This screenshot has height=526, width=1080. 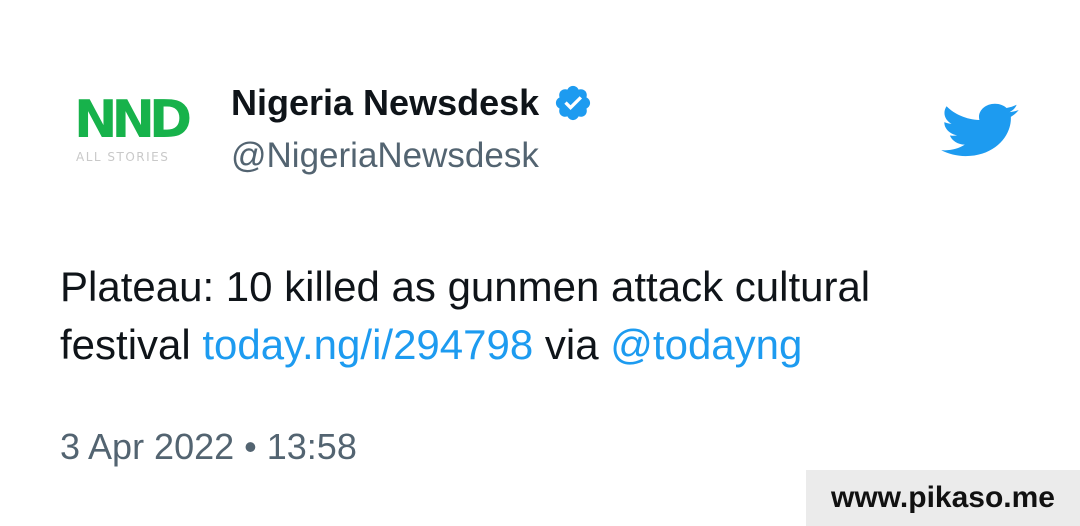 What do you see at coordinates (385, 156) in the screenshot?
I see `author-handle: @NigeriaNewsdesk` at bounding box center [385, 156].